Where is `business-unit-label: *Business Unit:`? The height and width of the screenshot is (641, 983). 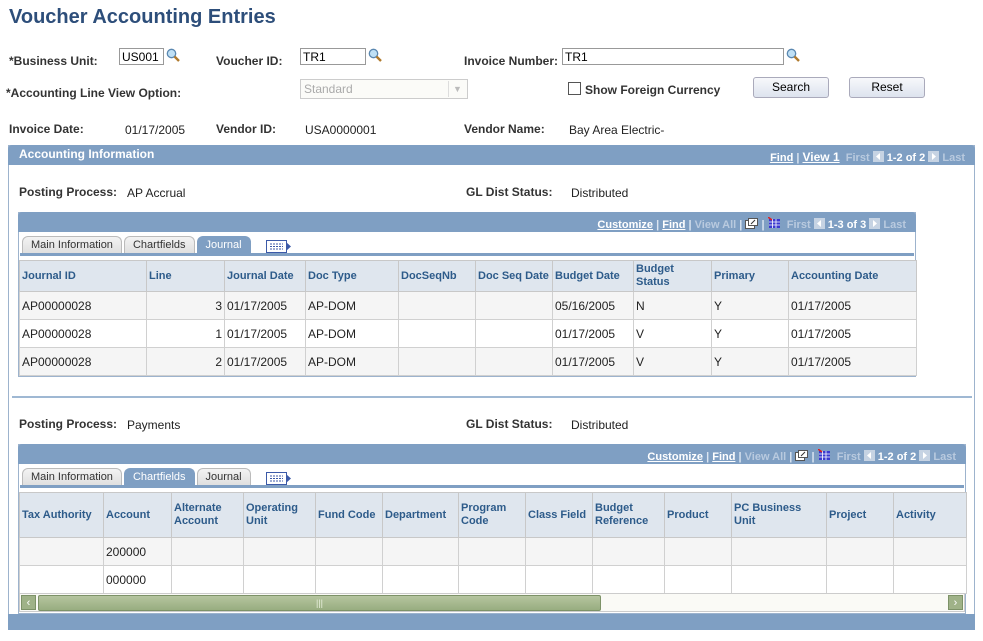
business-unit-label: *Business Unit: is located at coordinates (53, 61).